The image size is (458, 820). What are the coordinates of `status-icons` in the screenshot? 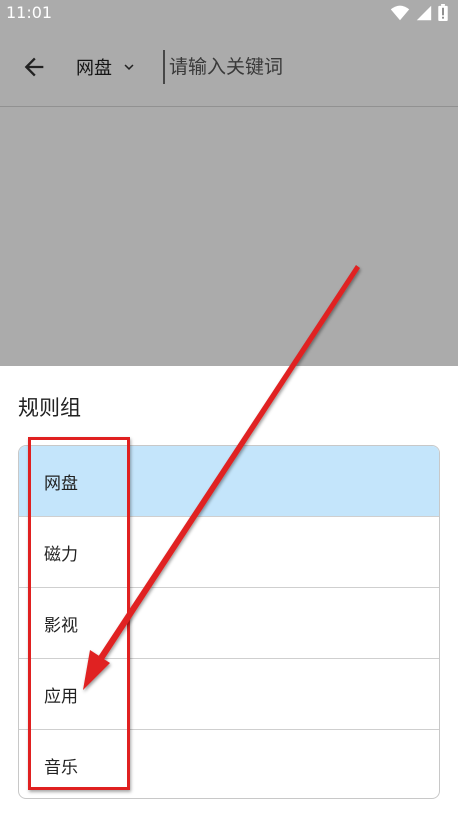 It's located at (419, 12).